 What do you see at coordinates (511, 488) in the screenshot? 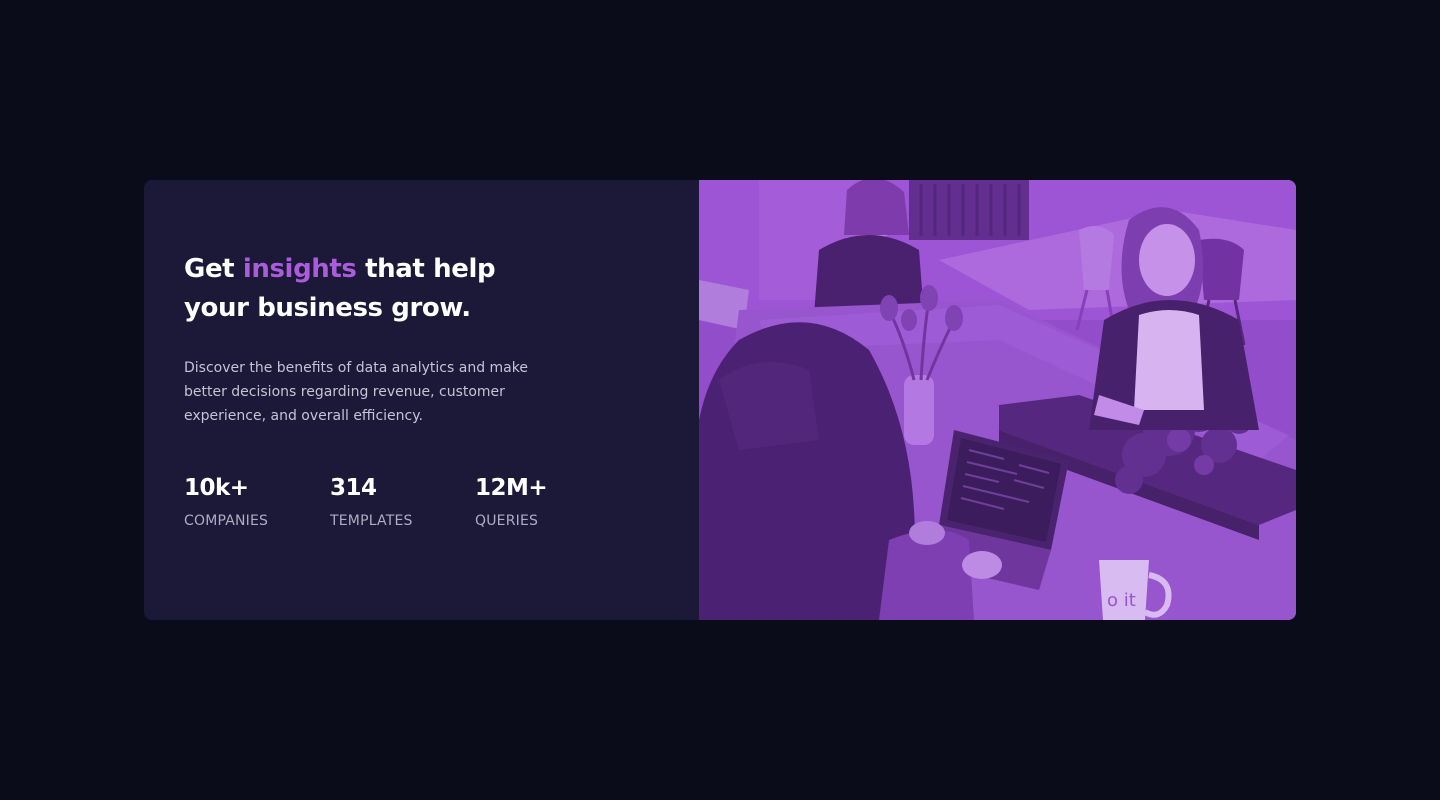
I see `stat-value: 12M+` at bounding box center [511, 488].